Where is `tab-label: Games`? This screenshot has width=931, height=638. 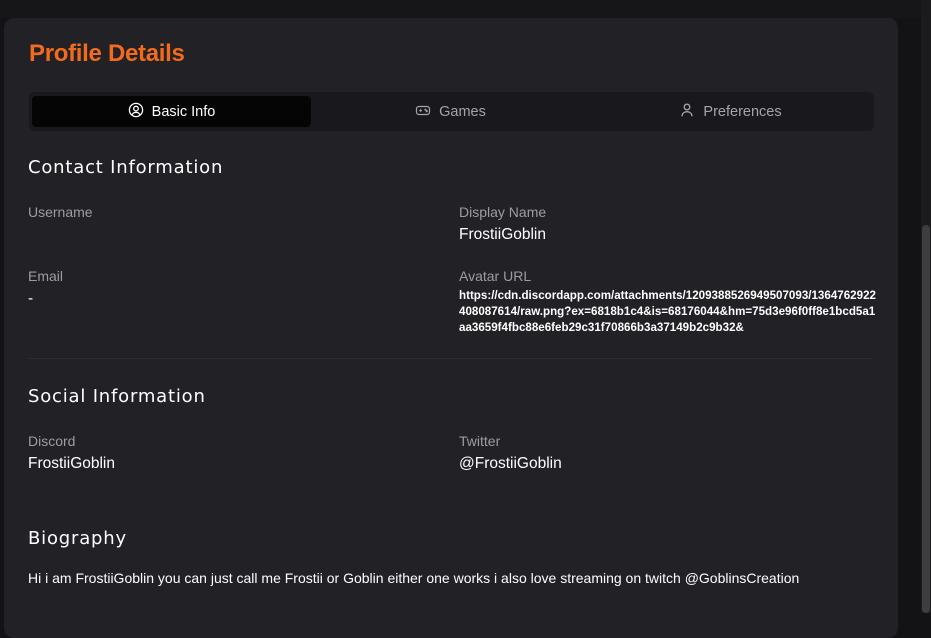
tab-label: Games is located at coordinates (462, 111).